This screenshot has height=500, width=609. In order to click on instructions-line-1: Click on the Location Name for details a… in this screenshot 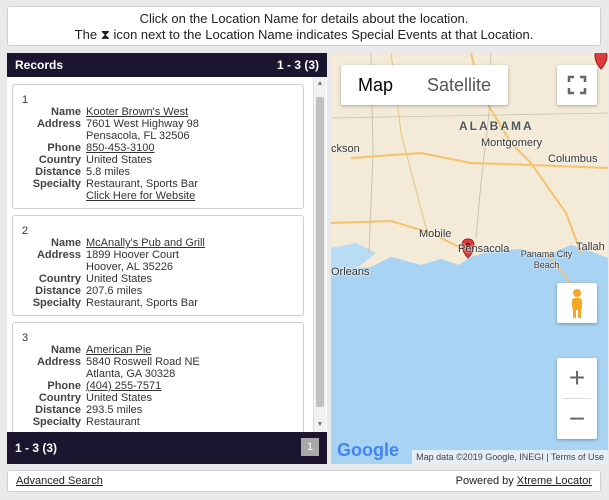, I will do `click(304, 18)`.